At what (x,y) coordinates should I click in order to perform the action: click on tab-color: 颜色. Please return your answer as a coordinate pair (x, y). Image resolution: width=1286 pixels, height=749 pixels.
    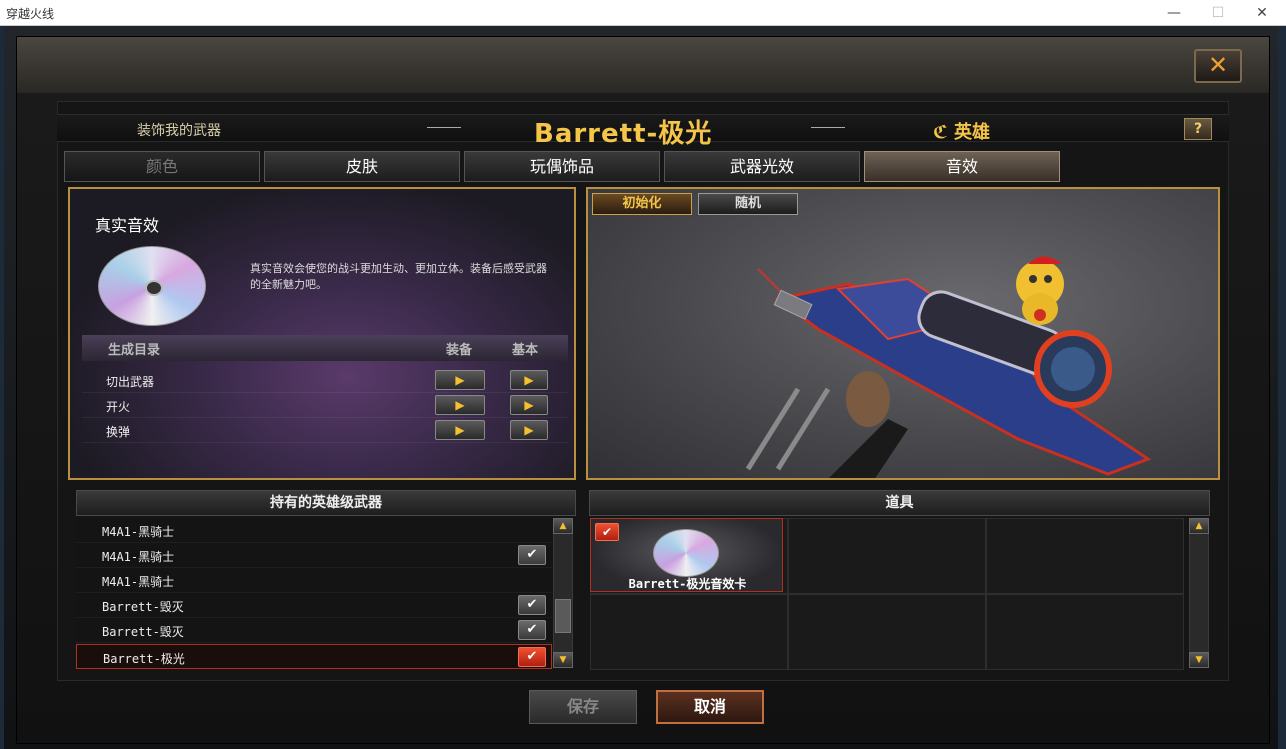
    Looking at the image, I should click on (162, 166).